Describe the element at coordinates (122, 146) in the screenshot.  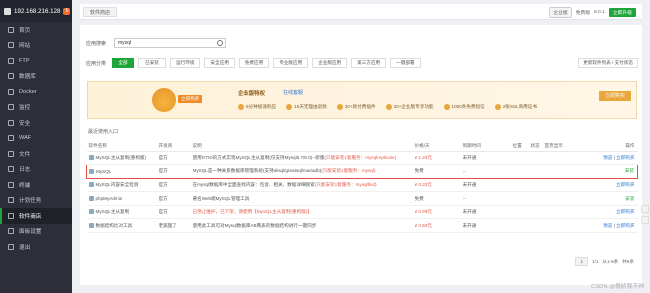
I see `header-name: 软件名称` at that location.